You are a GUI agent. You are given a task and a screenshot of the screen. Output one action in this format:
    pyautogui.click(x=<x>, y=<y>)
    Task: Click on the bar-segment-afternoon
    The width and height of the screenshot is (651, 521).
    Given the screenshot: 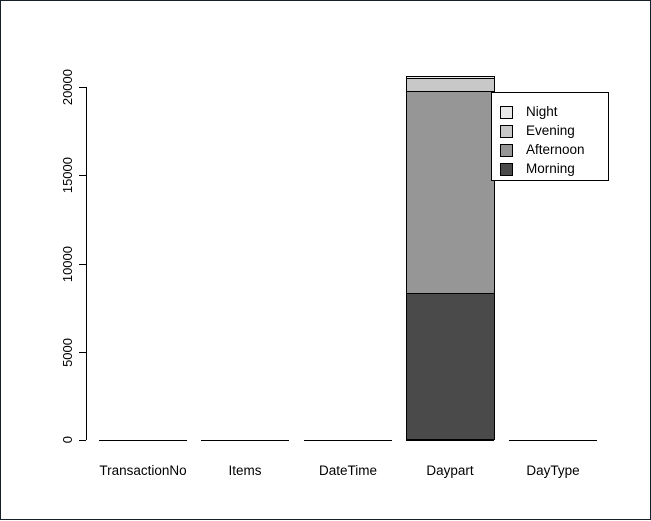 What is the action you would take?
    pyautogui.click(x=450, y=192)
    